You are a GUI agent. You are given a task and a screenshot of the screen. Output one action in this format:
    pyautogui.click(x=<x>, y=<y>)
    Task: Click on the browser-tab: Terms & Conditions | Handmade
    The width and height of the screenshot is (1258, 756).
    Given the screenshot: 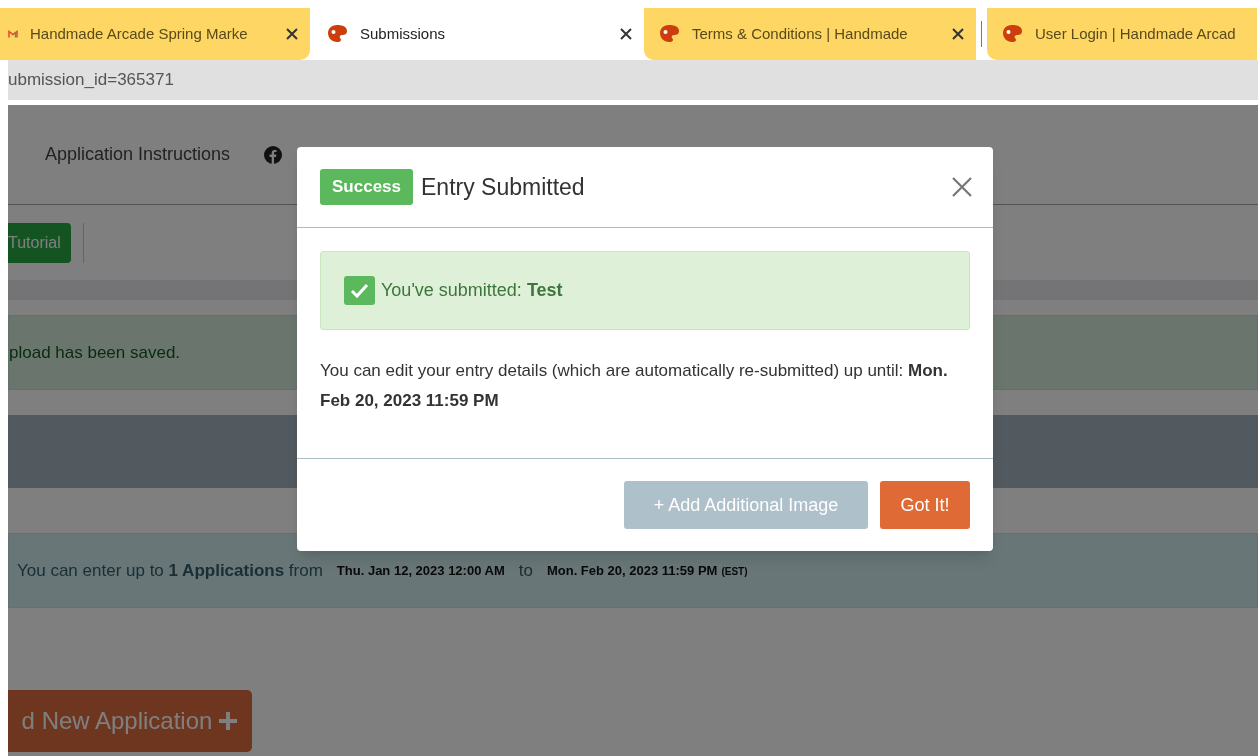 What is the action you would take?
    pyautogui.click(x=810, y=34)
    